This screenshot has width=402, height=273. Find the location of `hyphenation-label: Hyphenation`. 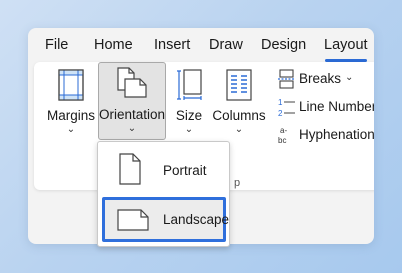

hyphenation-label: Hyphenation is located at coordinates (336, 134).